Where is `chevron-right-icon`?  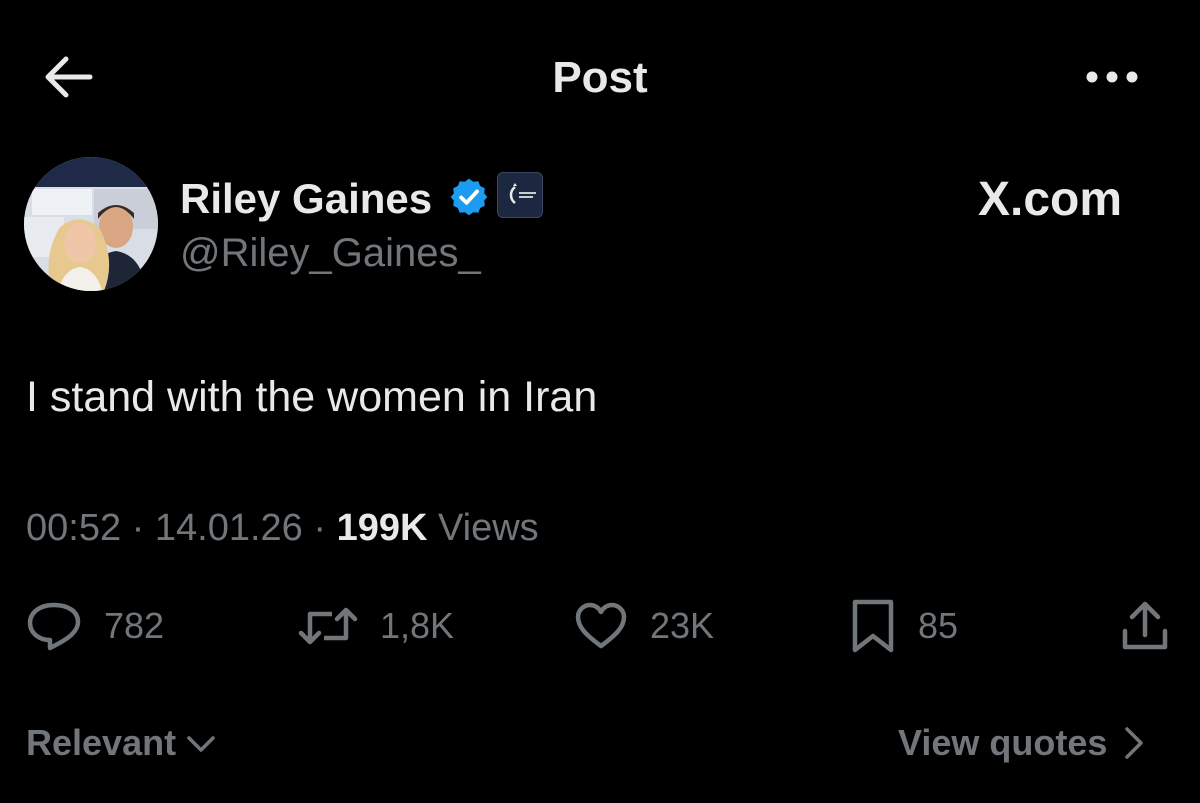 chevron-right-icon is located at coordinates (1134, 743).